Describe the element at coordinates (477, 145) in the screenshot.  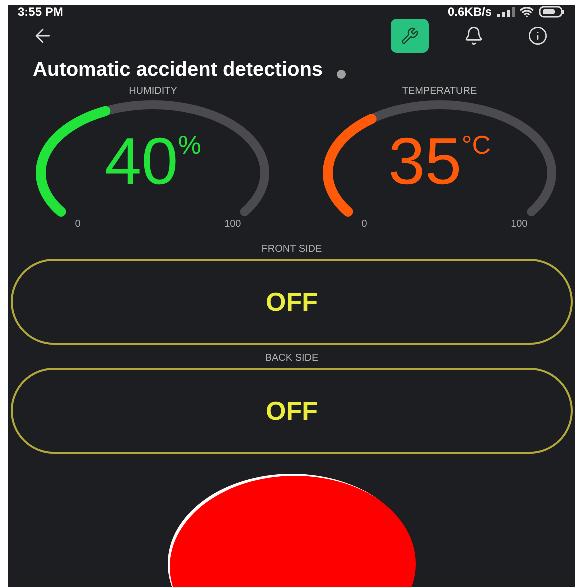
I see `gauge-unit: °C` at that location.